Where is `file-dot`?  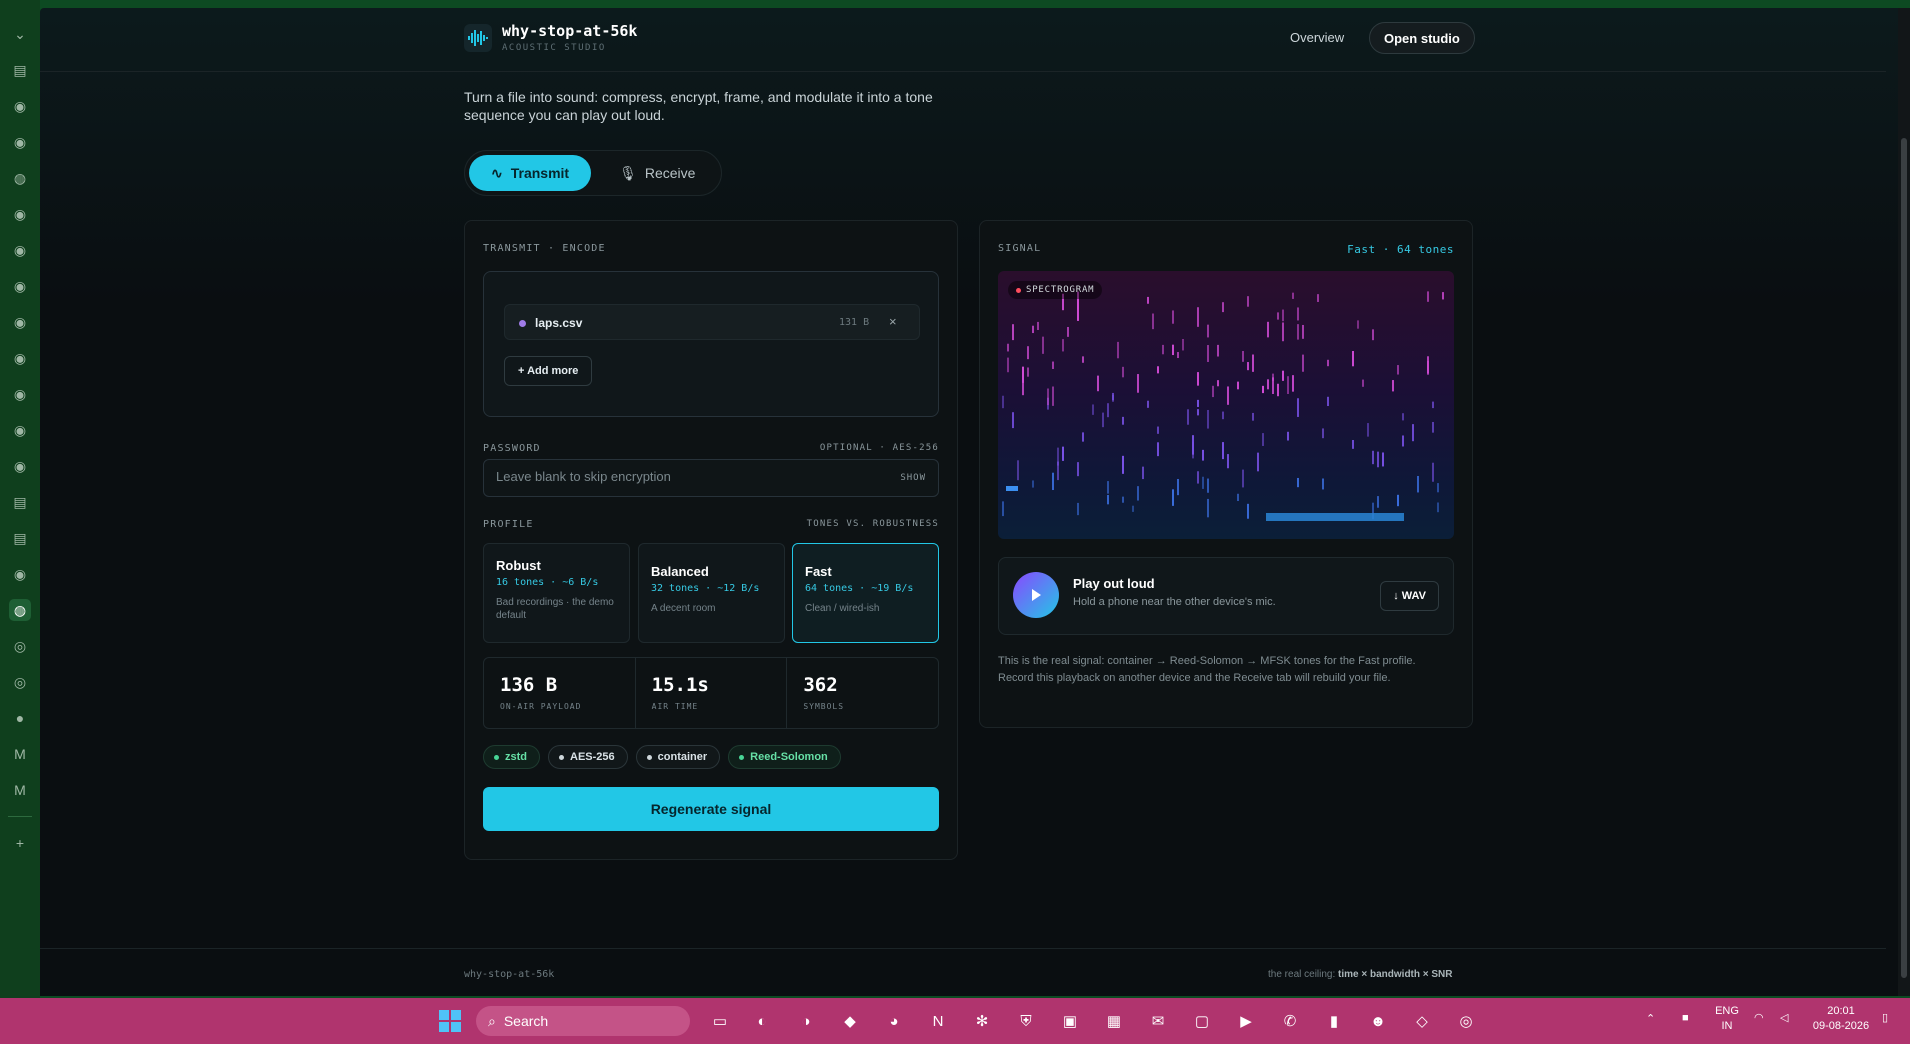 file-dot is located at coordinates (522, 323).